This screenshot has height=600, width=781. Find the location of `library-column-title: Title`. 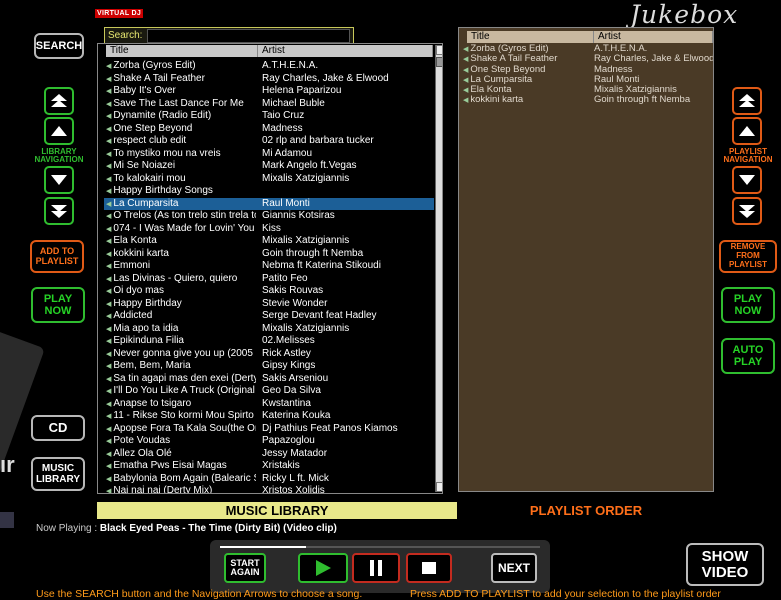

library-column-title: Title is located at coordinates (182, 51).